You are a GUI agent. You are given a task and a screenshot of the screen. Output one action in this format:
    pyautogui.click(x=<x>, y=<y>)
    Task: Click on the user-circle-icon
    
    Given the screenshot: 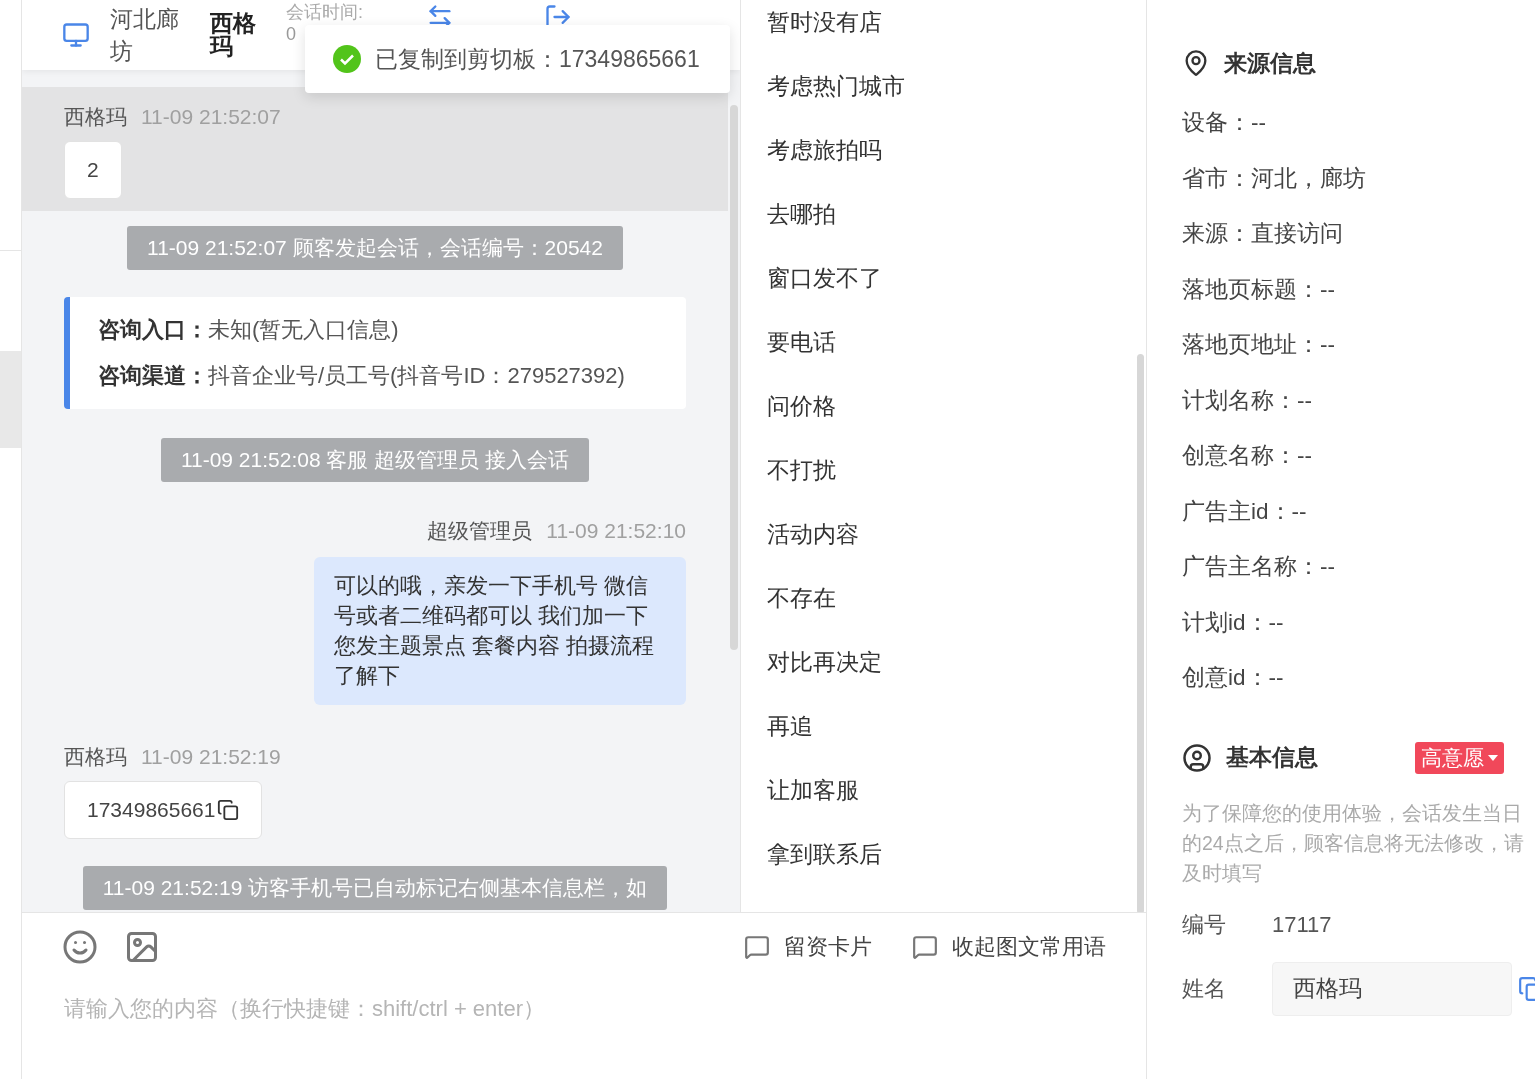 What is the action you would take?
    pyautogui.click(x=1197, y=757)
    